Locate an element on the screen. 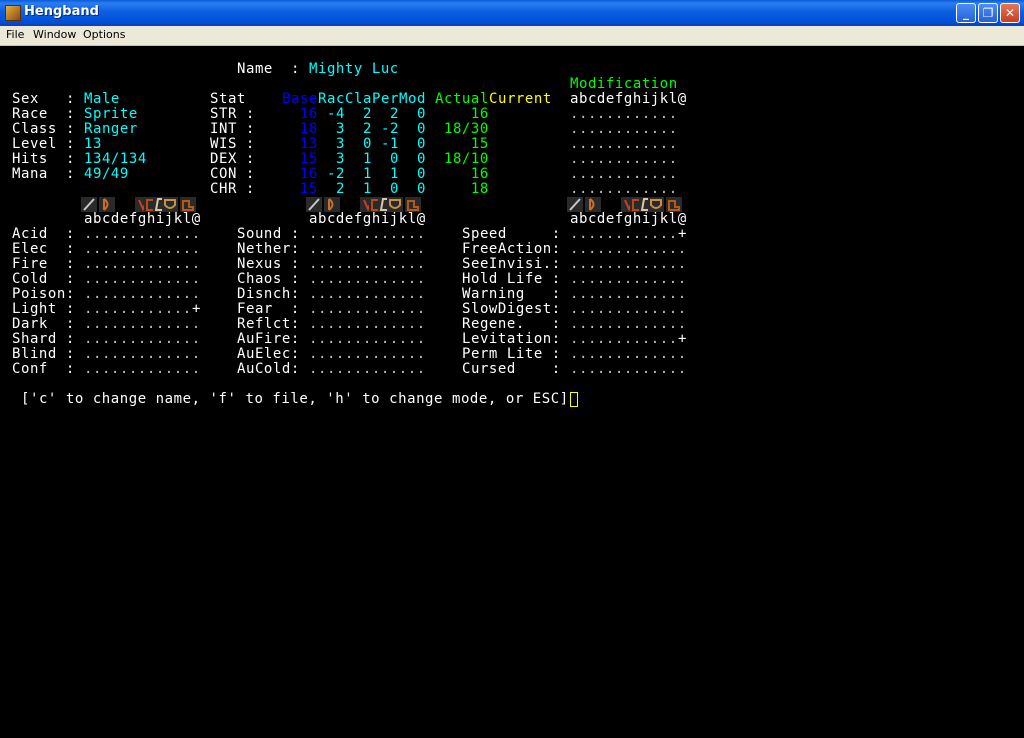  info-value-hits: 134/134 is located at coordinates (115, 159).